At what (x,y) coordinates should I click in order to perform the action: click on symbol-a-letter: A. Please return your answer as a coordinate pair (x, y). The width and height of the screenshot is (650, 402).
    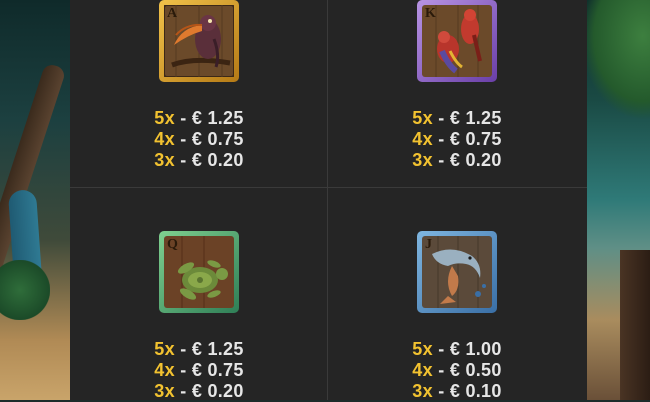
    Looking at the image, I should click on (172, 13).